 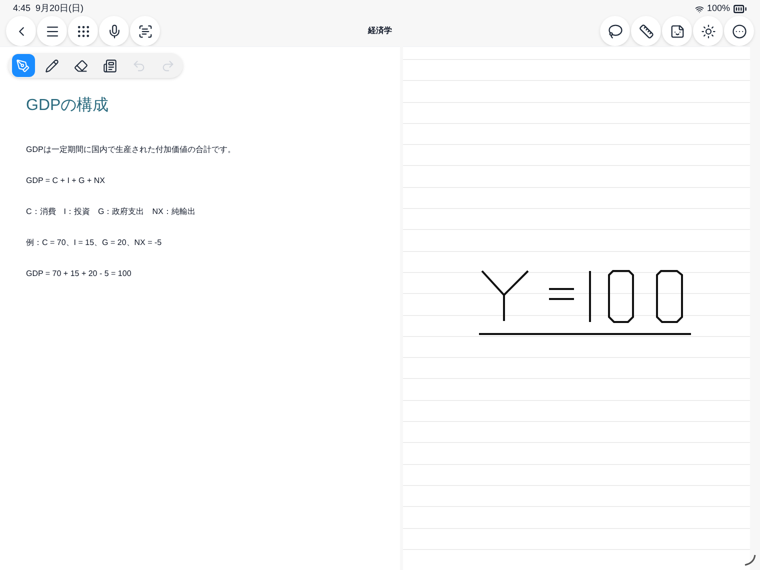 I want to click on mic-button, so click(x=114, y=31).